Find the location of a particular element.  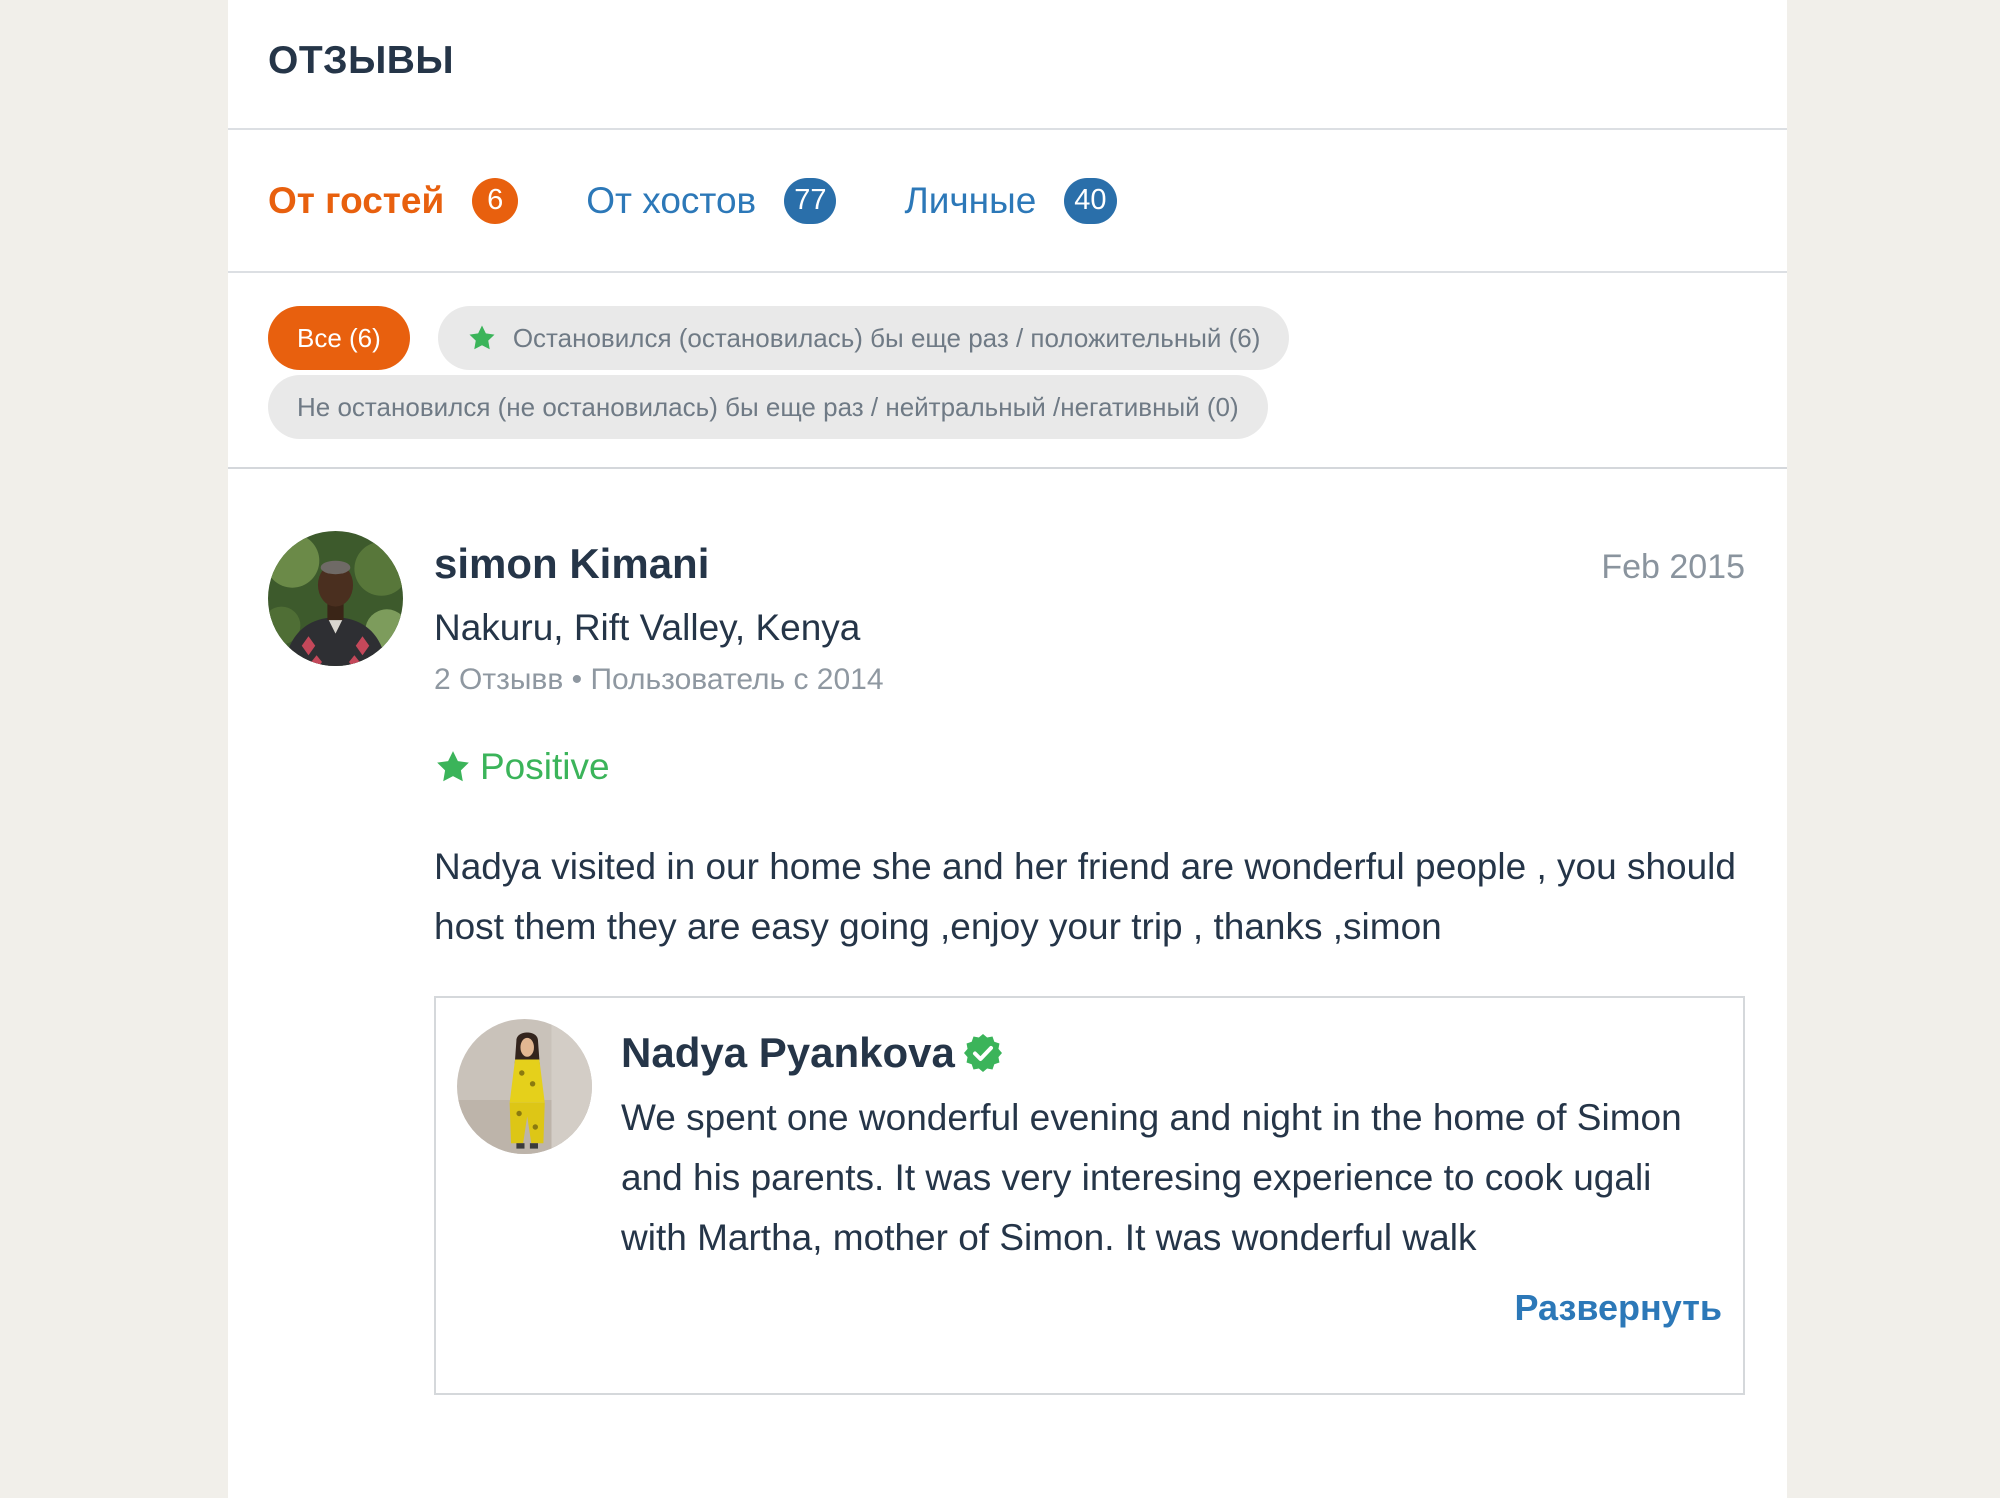

filter-all: Все (6) is located at coordinates (339, 338).